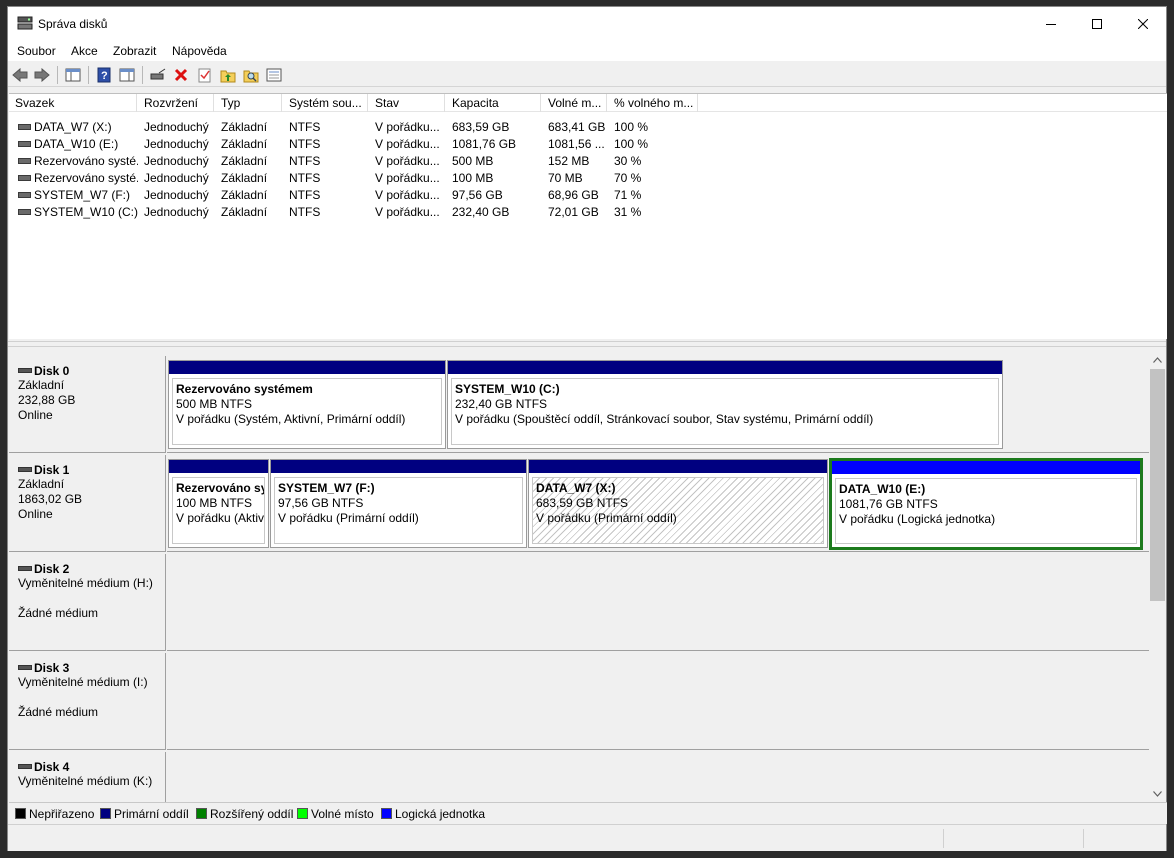 This screenshot has height=858, width=1174. I want to click on properties-list-button, so click(274, 75).